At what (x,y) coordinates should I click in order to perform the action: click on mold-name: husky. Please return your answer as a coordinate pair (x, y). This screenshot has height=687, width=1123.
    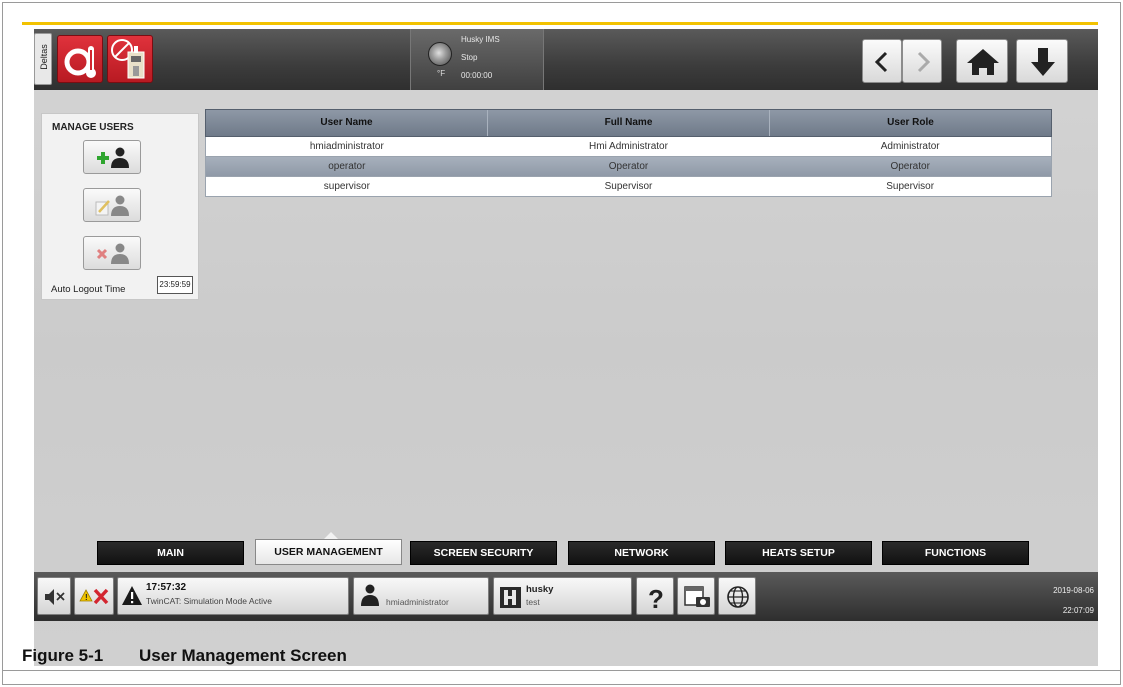
    Looking at the image, I should click on (540, 589).